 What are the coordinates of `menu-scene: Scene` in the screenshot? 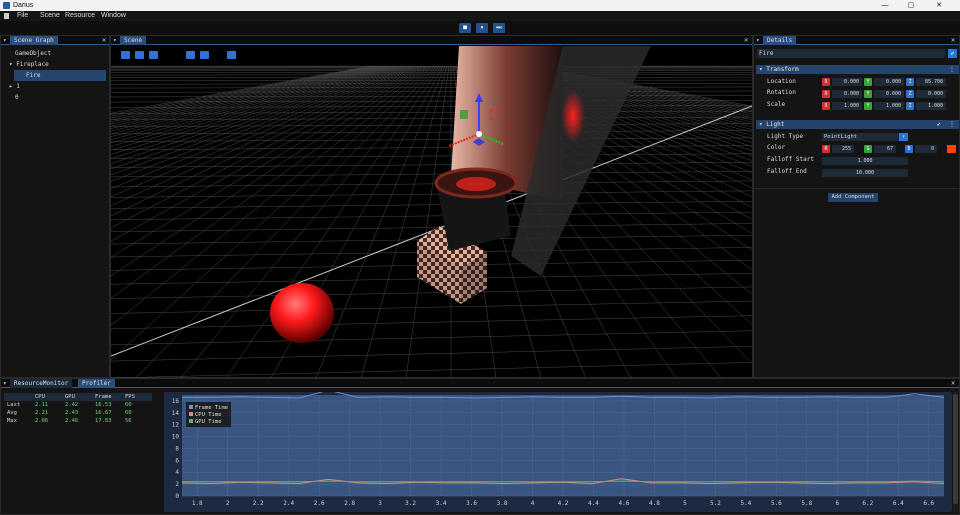 It's located at (50, 16).